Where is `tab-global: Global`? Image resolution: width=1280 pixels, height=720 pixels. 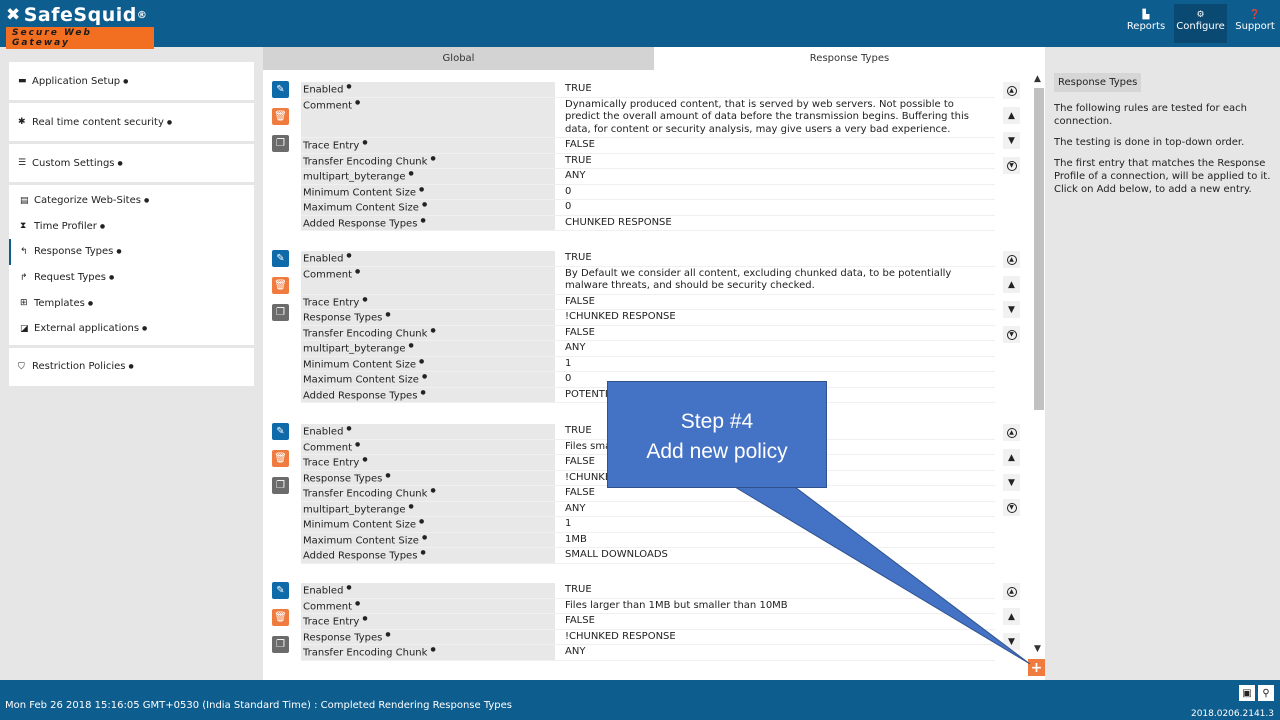 tab-global: Global is located at coordinates (458, 58).